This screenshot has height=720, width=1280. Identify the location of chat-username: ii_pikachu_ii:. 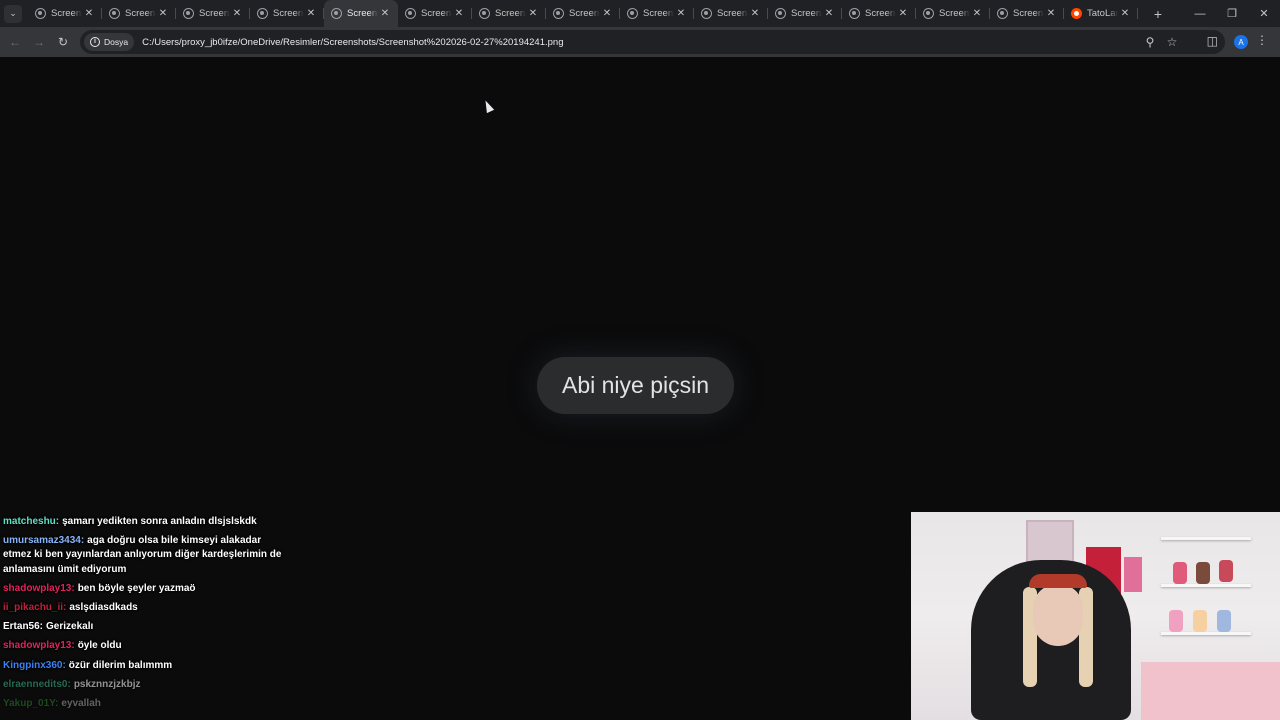
(35, 608).